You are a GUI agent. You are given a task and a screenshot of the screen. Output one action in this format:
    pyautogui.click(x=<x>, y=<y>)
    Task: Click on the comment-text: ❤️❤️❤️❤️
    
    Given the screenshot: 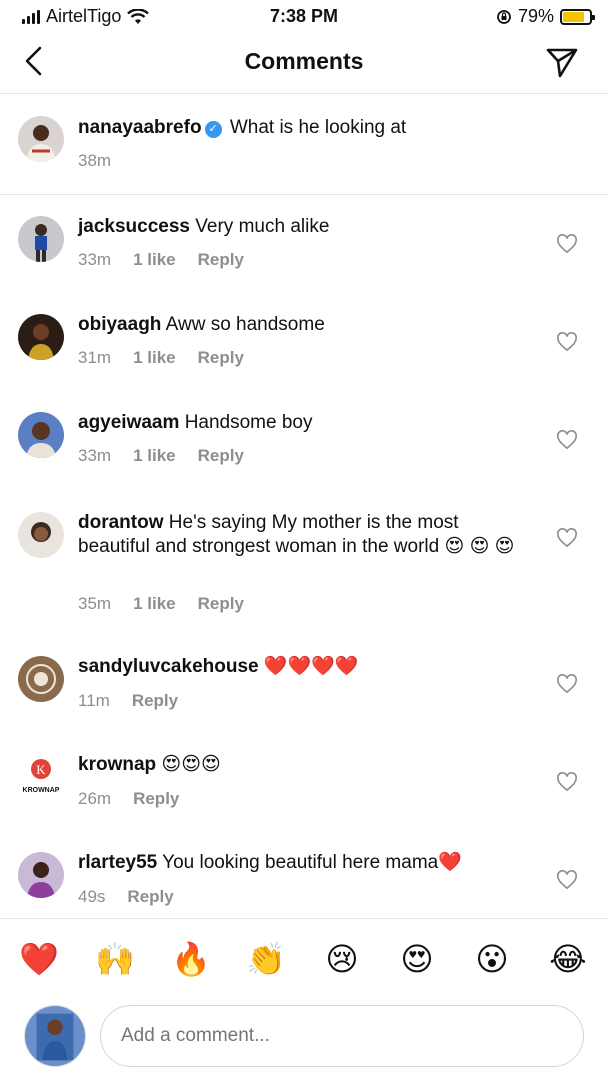 What is the action you would take?
    pyautogui.click(x=311, y=666)
    